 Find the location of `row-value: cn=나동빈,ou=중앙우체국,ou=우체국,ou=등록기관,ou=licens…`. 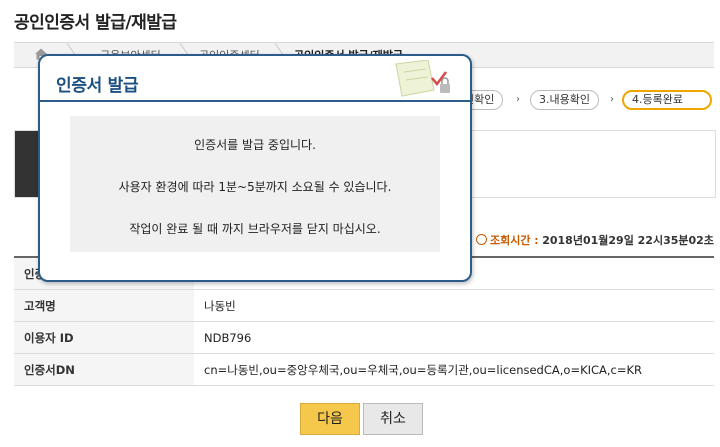

row-value: cn=나동빈,ou=중앙우체국,ou=우체국,ou=등록기관,ou=licens… is located at coordinates (454, 369).